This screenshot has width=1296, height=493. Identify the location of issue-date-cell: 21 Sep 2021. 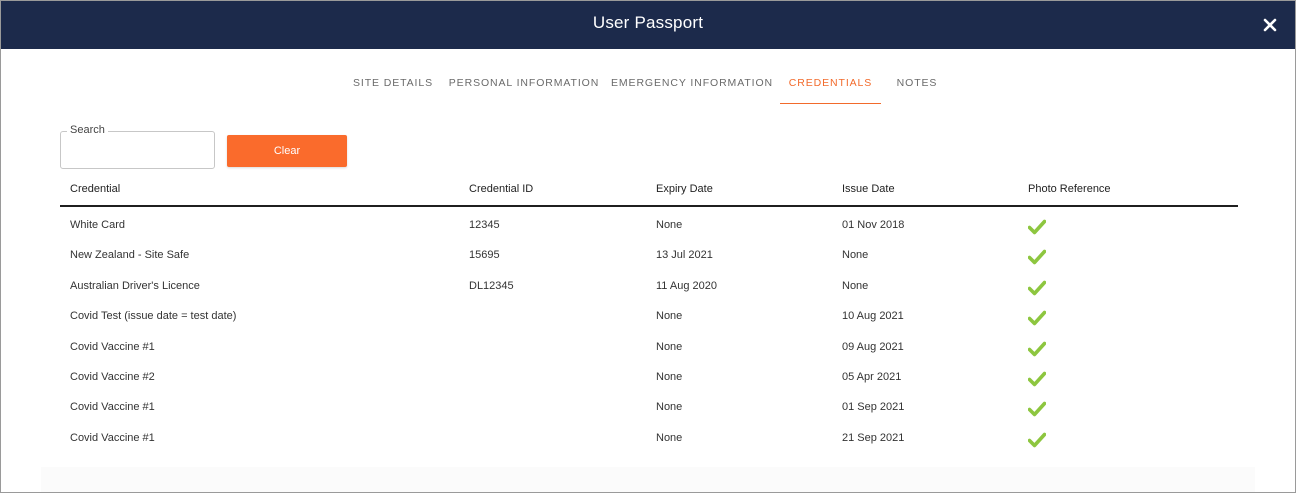
(873, 437).